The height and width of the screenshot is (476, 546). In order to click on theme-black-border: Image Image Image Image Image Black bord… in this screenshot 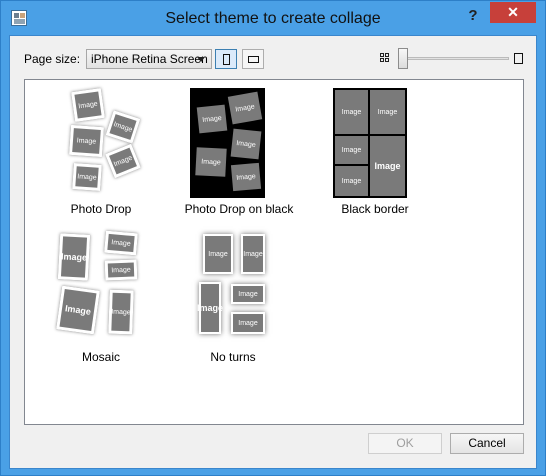, I will do `click(375, 154)`.